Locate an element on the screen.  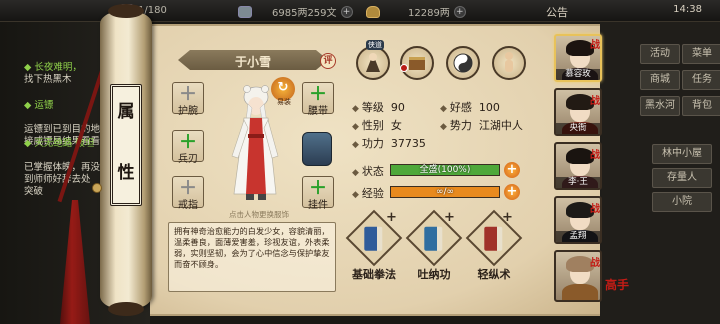
yin-yang-icon is located at coordinates (463, 63).